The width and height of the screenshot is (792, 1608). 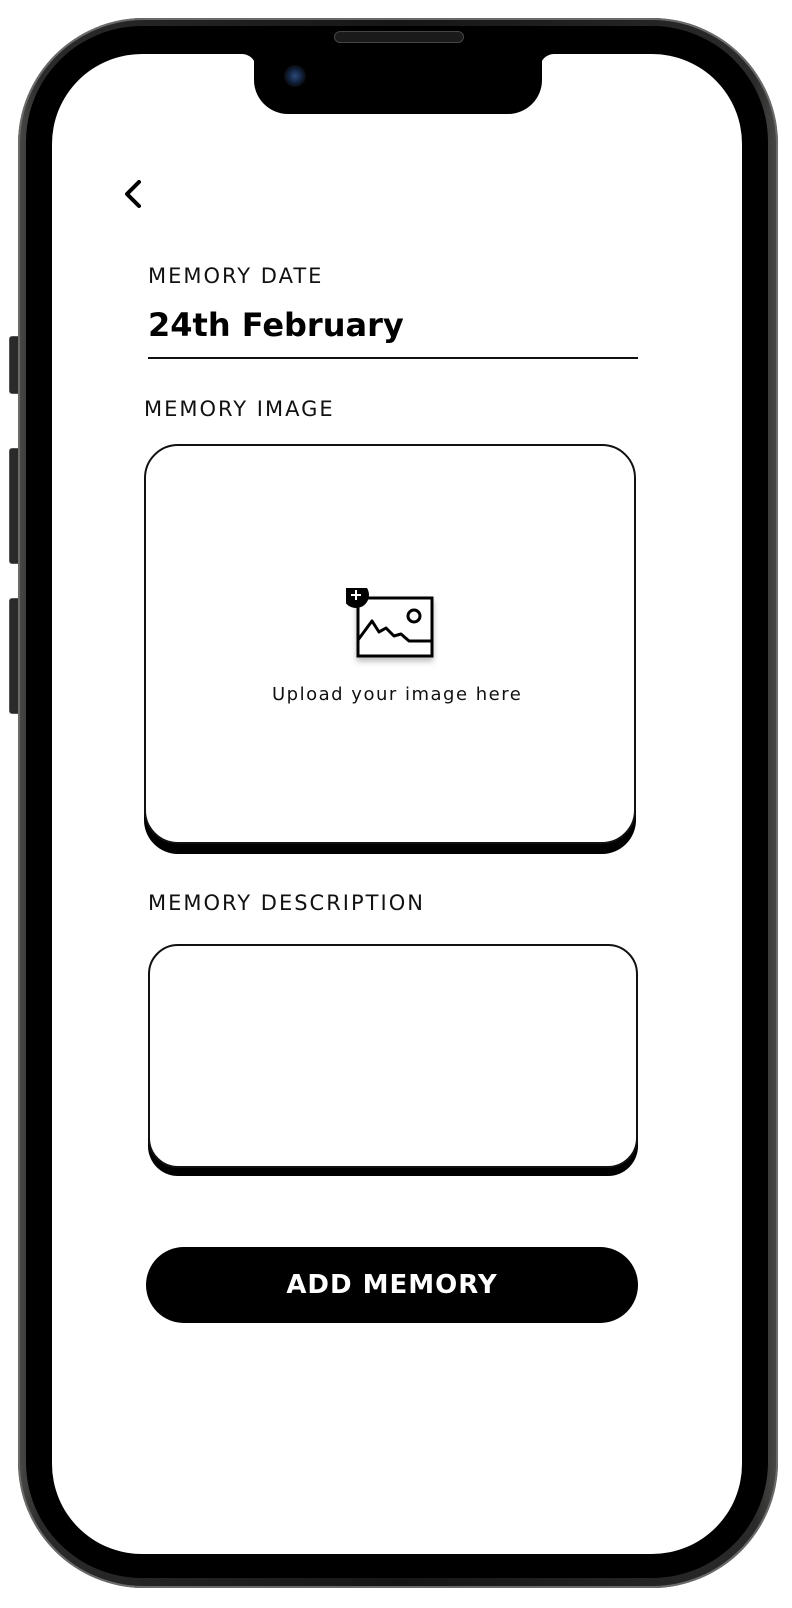 I want to click on front-camera, so click(x=295, y=76).